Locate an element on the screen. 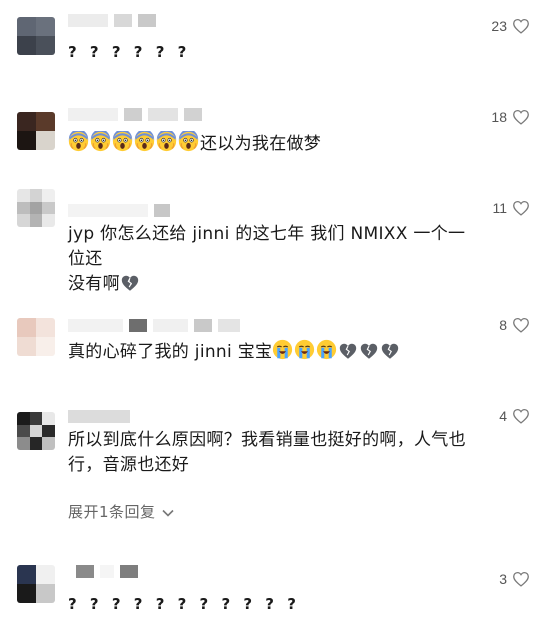 Image resolution: width=547 pixels, height=640 pixels. comment-text: 真的心碎了我的 jinni 宝宝 is located at coordinates (268, 352).